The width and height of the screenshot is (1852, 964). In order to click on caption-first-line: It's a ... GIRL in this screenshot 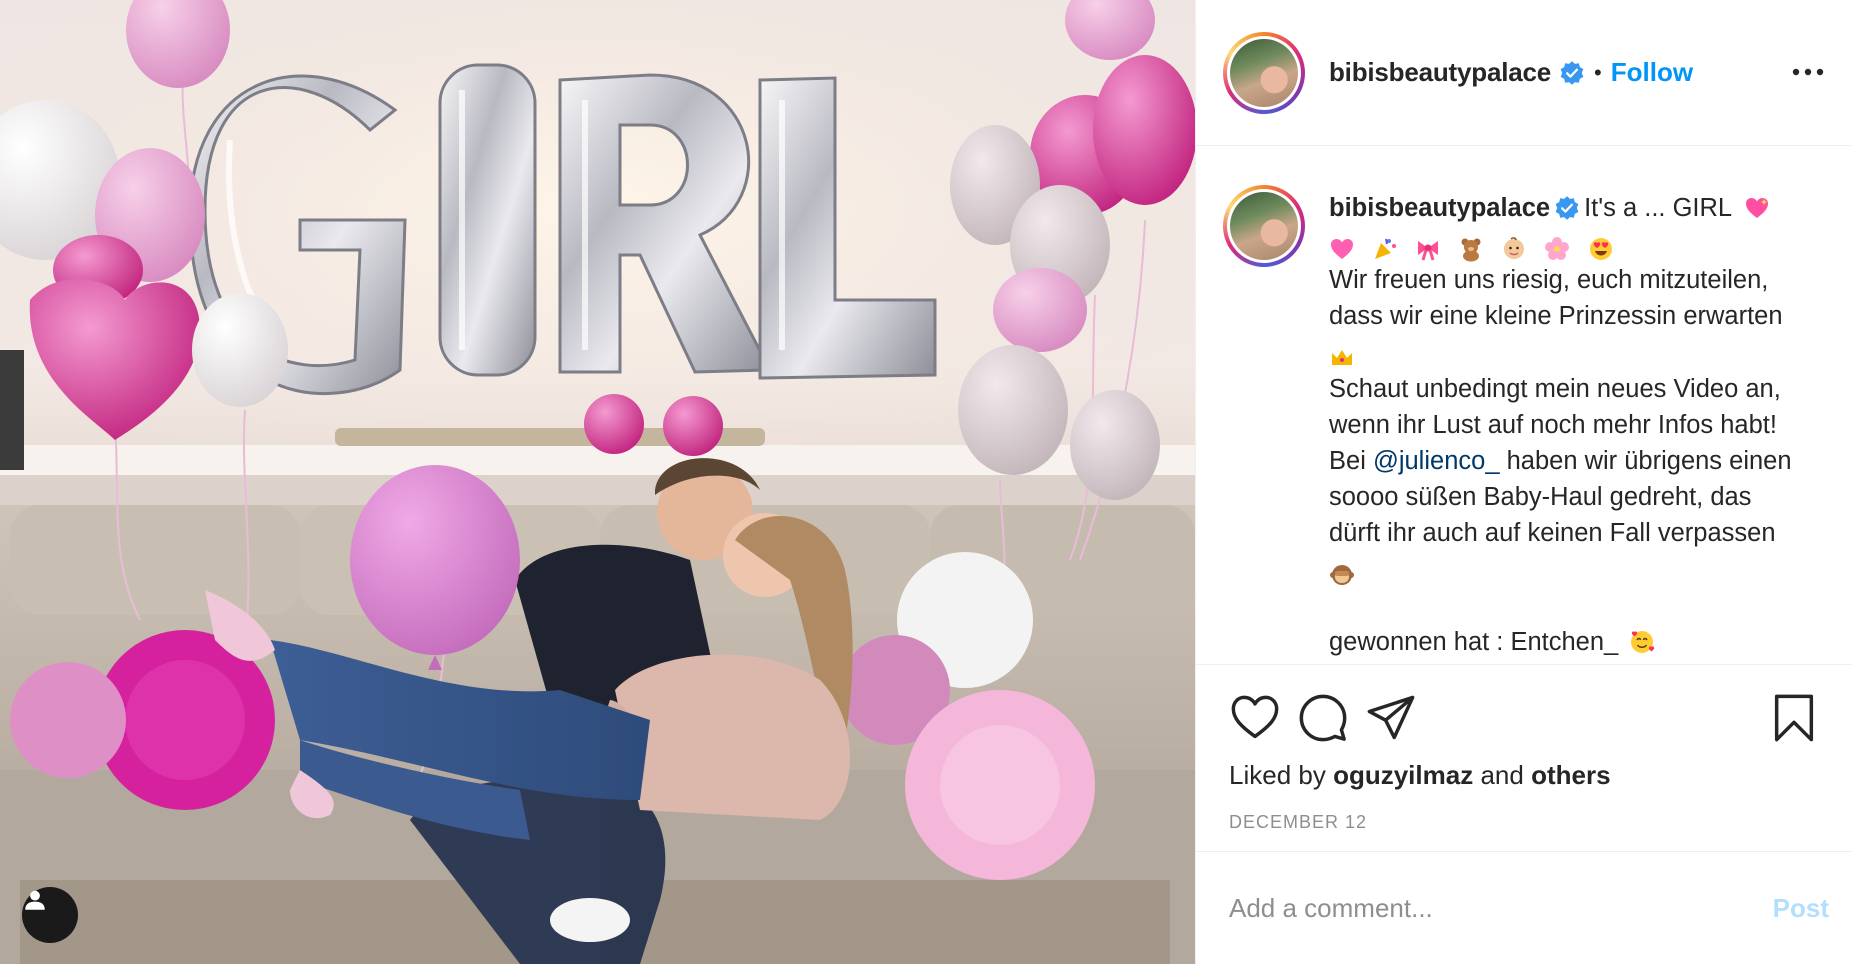, I will do `click(1658, 208)`.